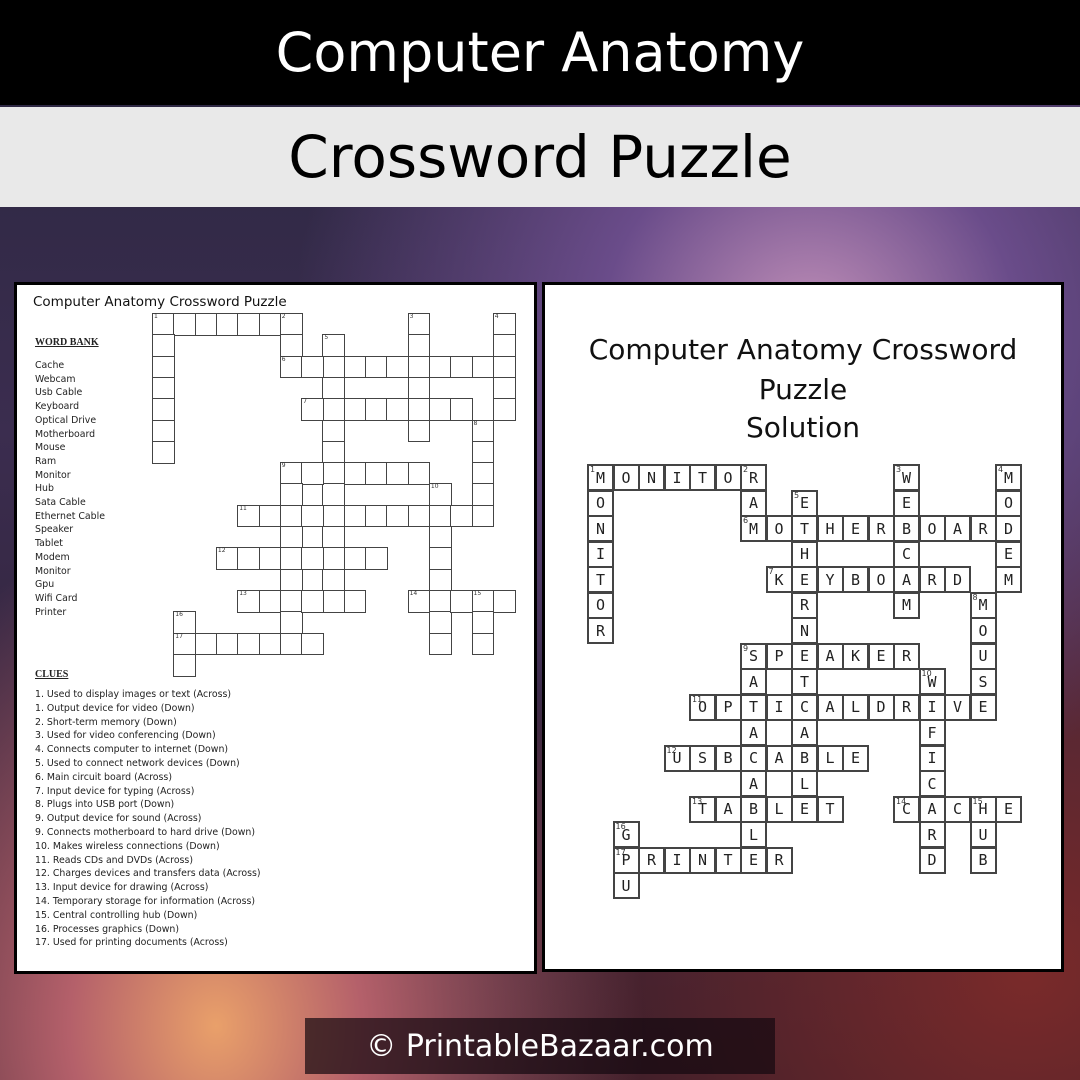 The width and height of the screenshot is (1080, 1080). I want to click on grid-cell: 7, so click(312, 409).